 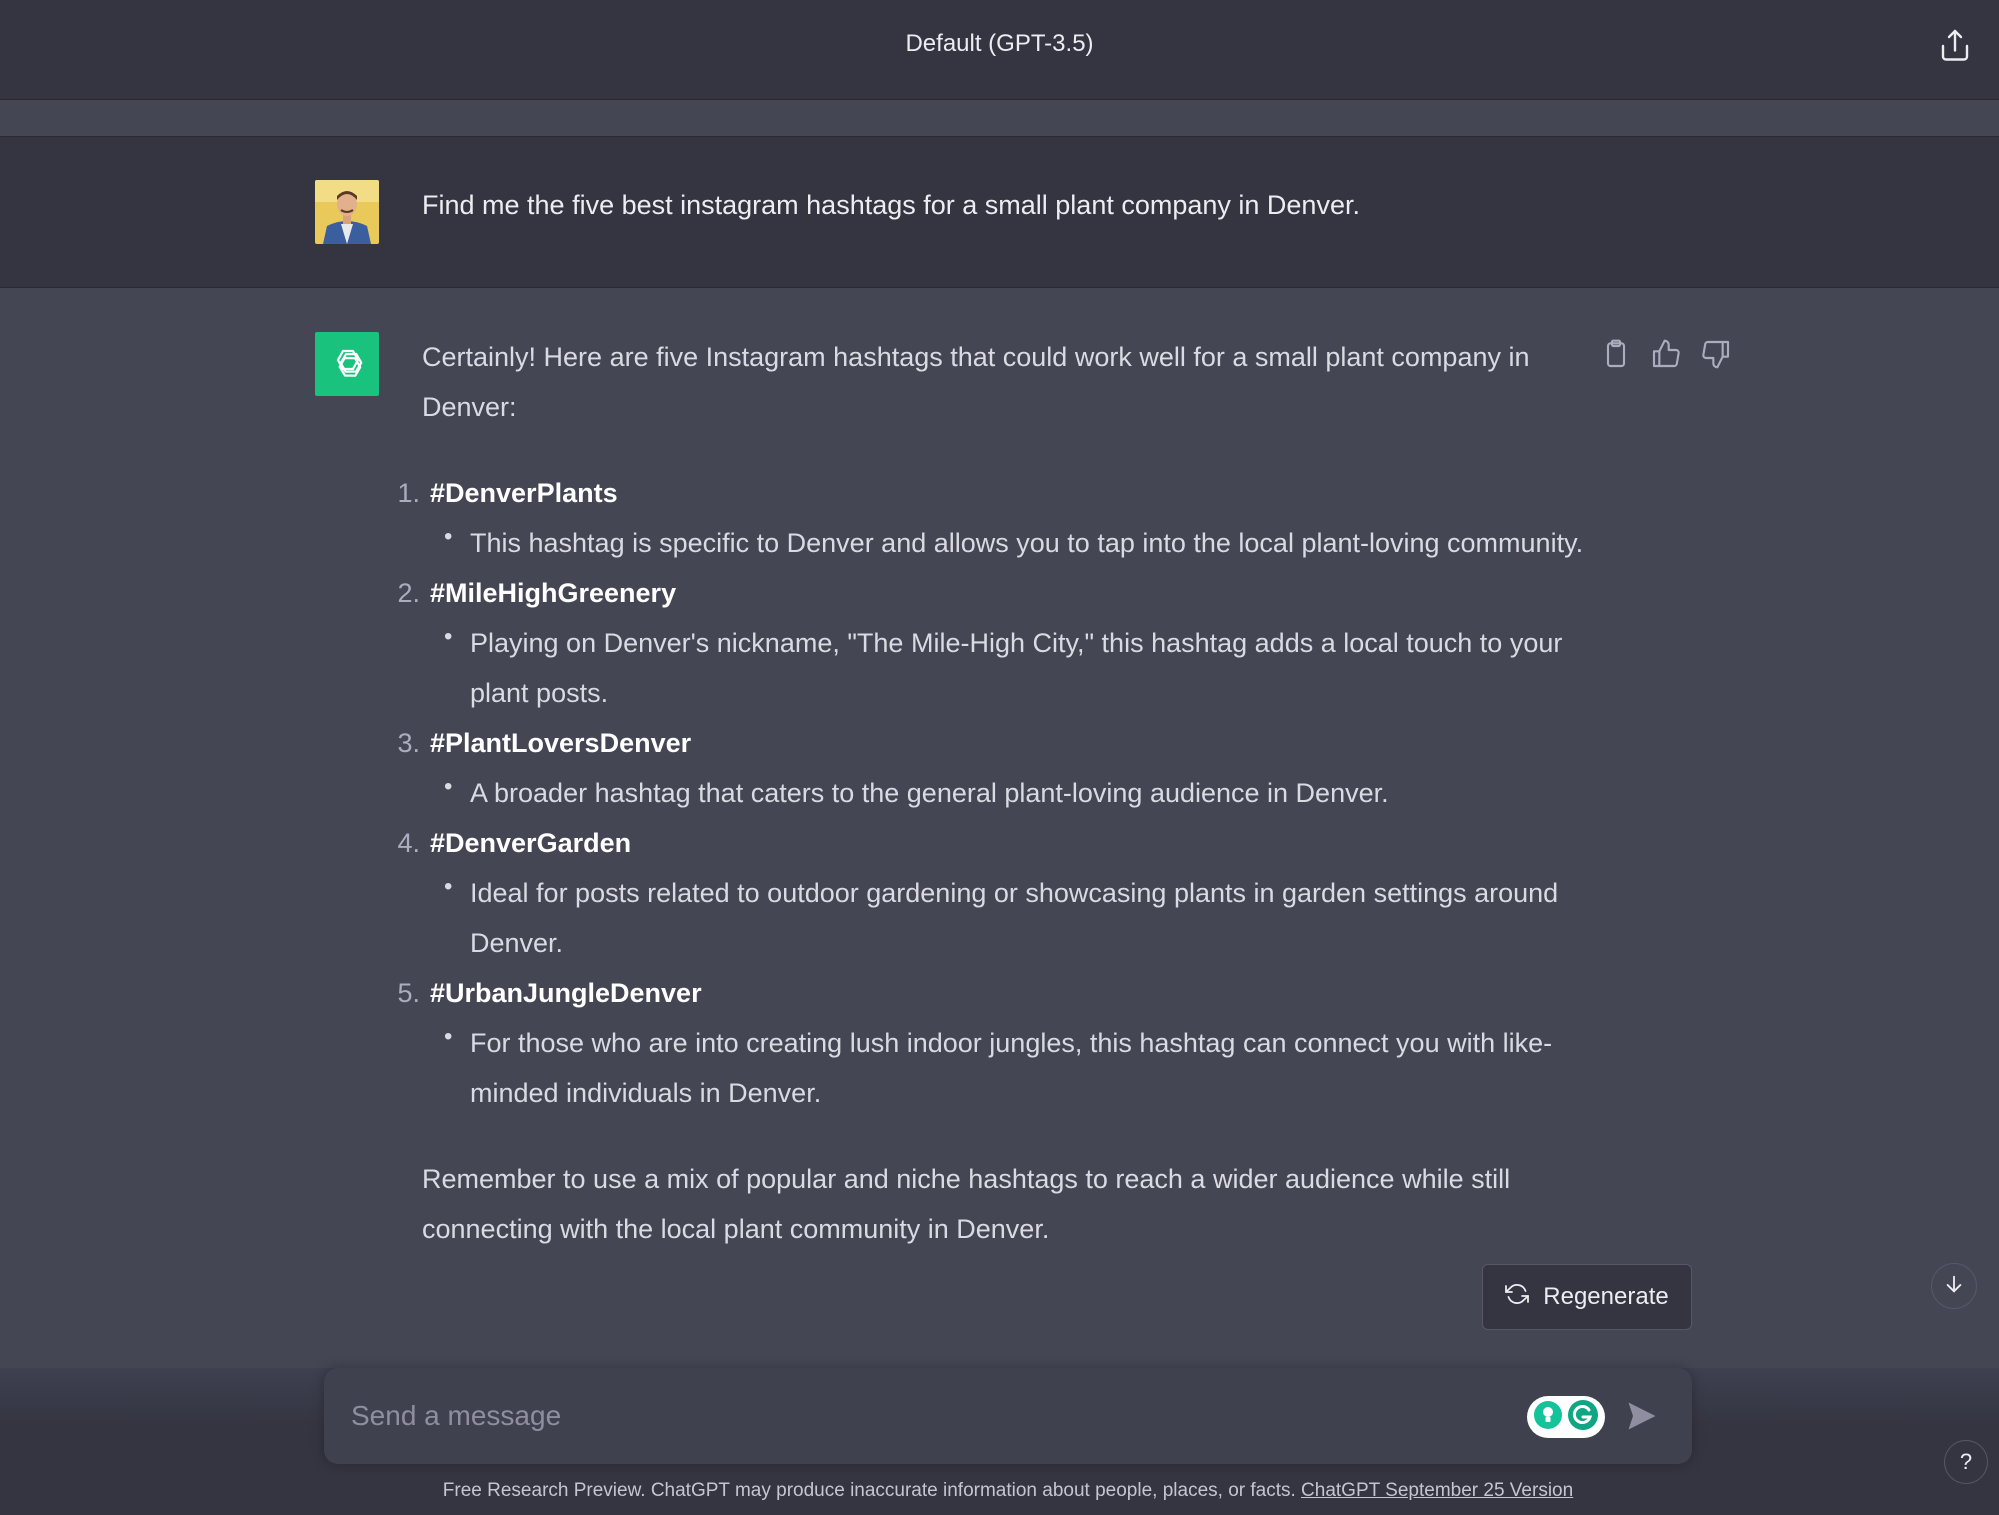 What do you see at coordinates (1616, 354) in the screenshot?
I see `copy-icon` at bounding box center [1616, 354].